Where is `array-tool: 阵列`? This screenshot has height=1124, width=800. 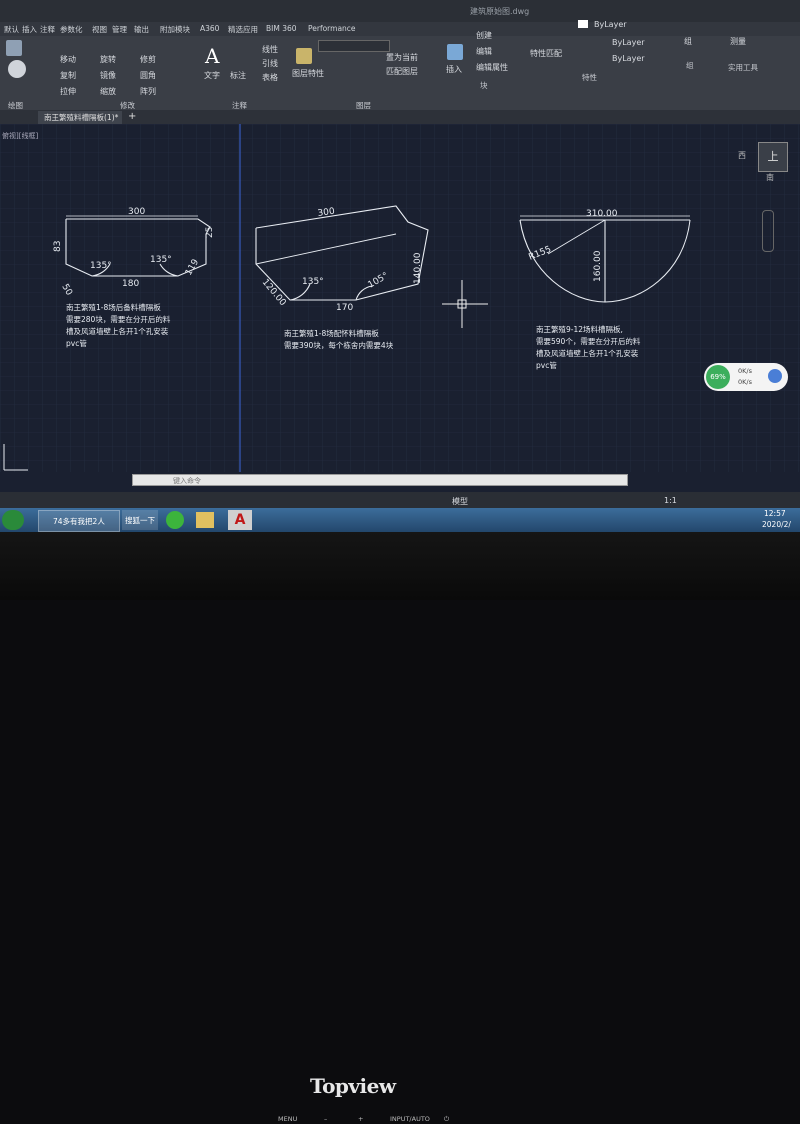 array-tool: 阵列 is located at coordinates (148, 91).